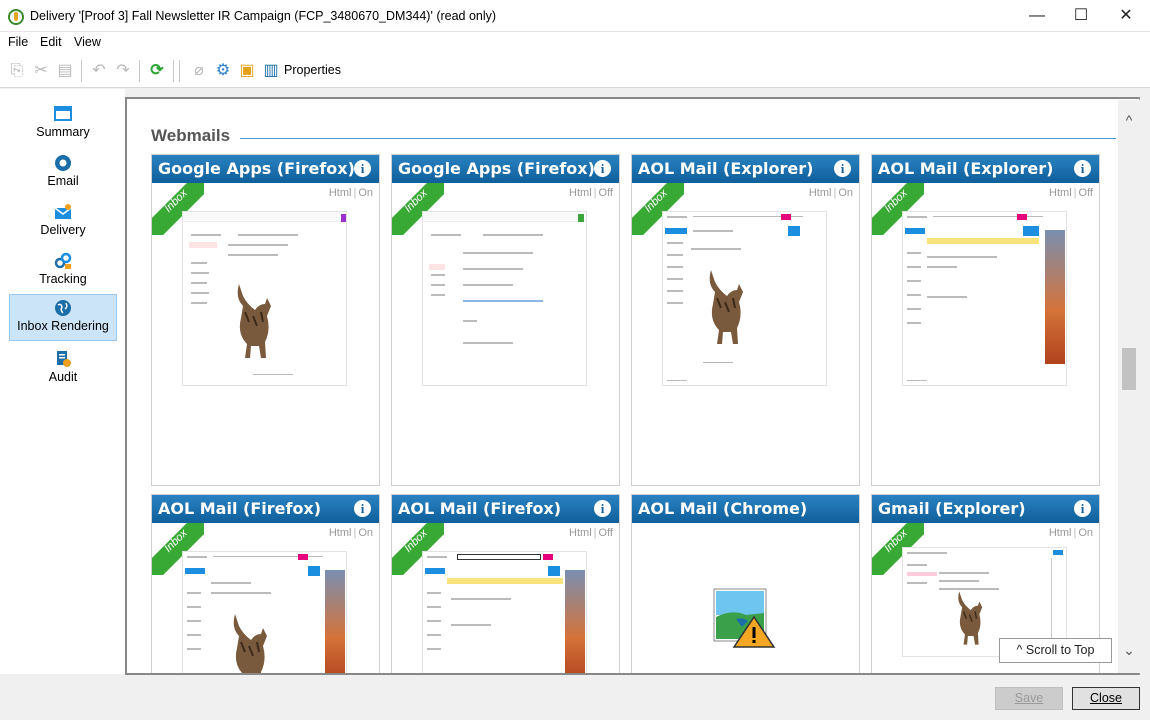  I want to click on summary-icon, so click(63, 113).